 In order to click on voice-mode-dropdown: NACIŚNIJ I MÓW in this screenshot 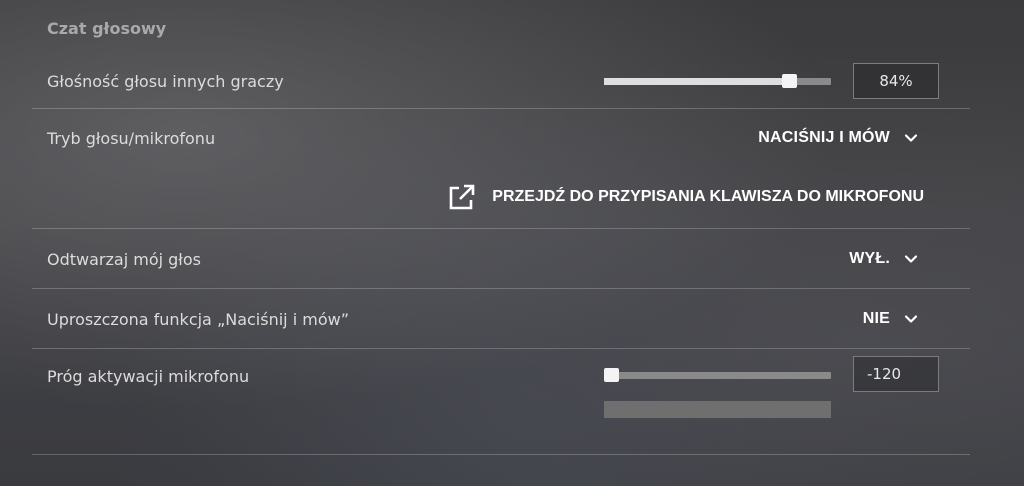, I will do `click(838, 138)`.